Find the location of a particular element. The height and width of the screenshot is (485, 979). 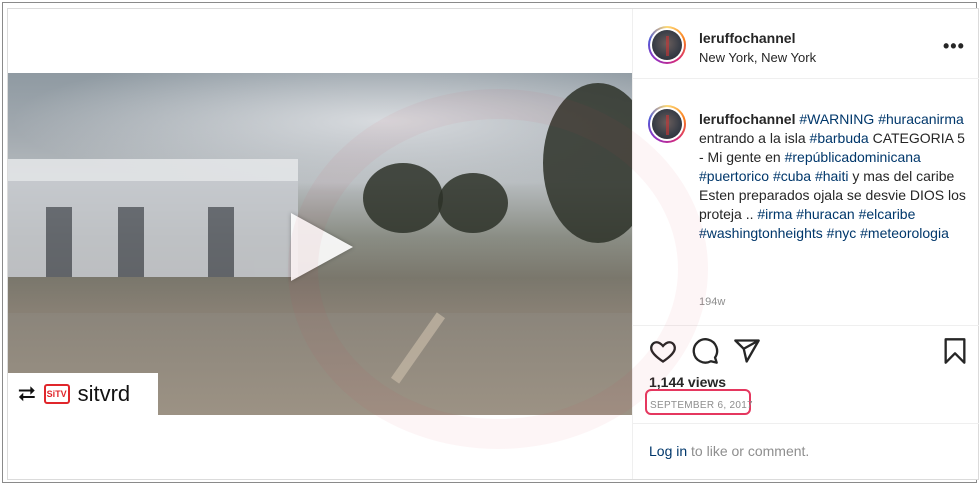

sitv-logo: SiTV is located at coordinates (56, 394).